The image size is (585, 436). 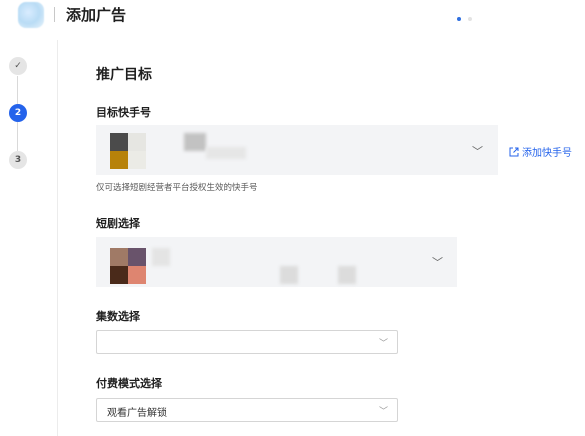 I want to click on header: 添加广告, so click(x=292, y=17).